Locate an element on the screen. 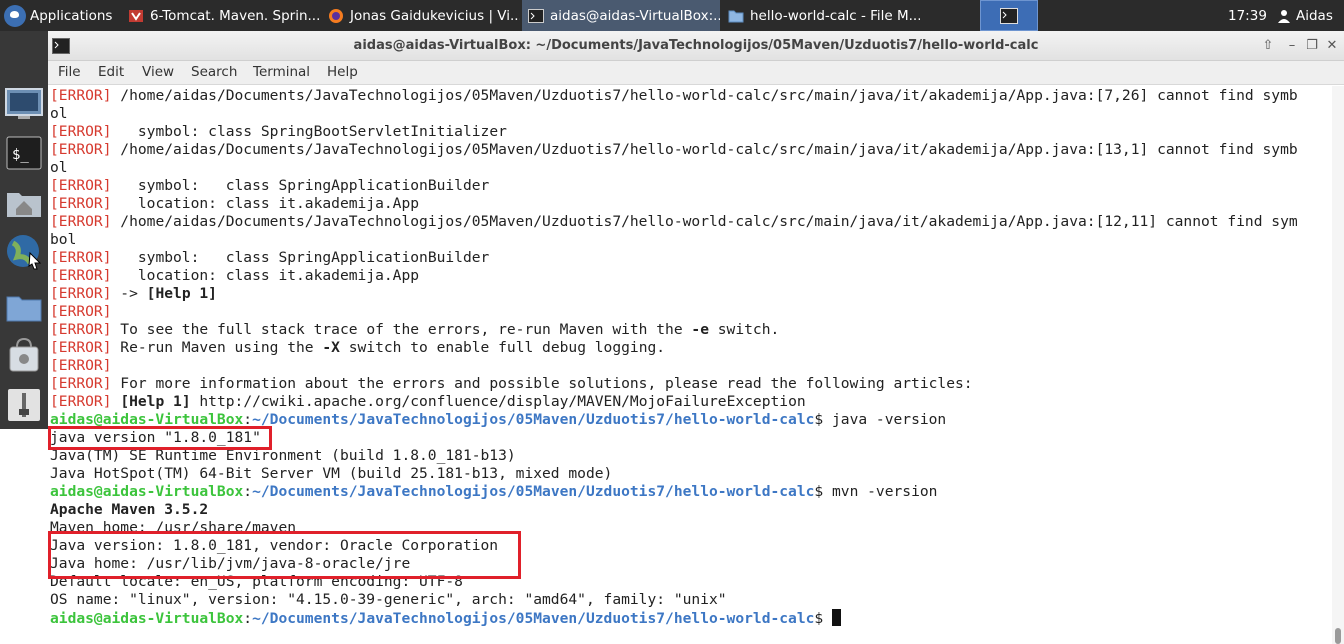 The width and height of the screenshot is (1344, 644). menu-search: Search is located at coordinates (214, 72).